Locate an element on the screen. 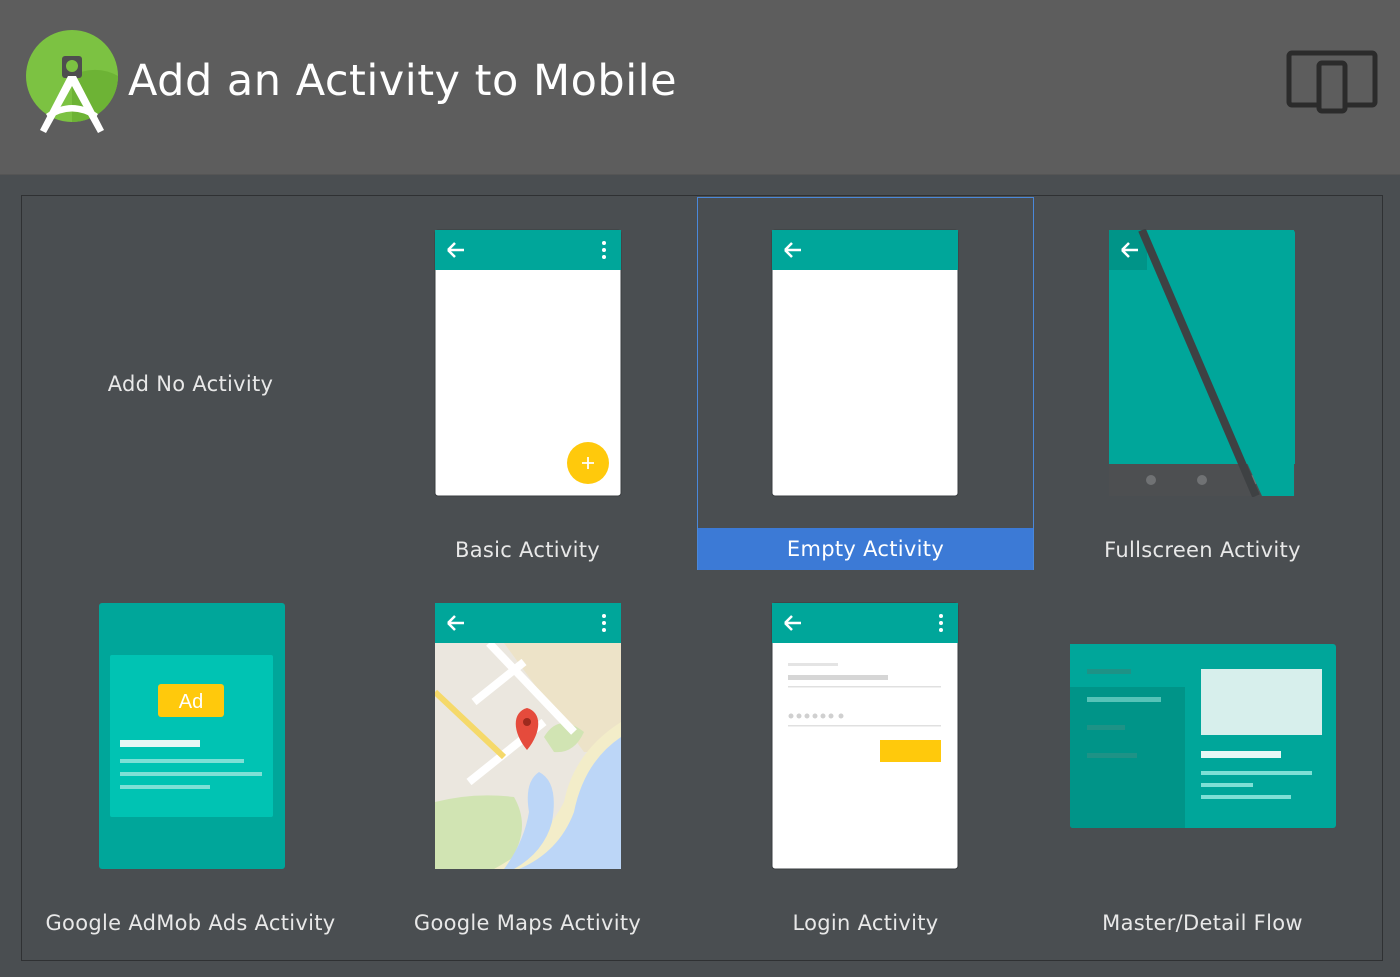 The image size is (1400, 977). tablet-phone-icon is located at coordinates (1332, 82).